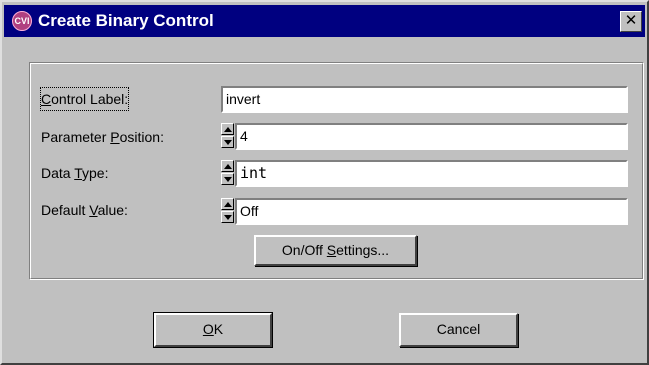 The image size is (649, 365). I want to click on dialog-title: Create Binary Control, so click(126, 20).